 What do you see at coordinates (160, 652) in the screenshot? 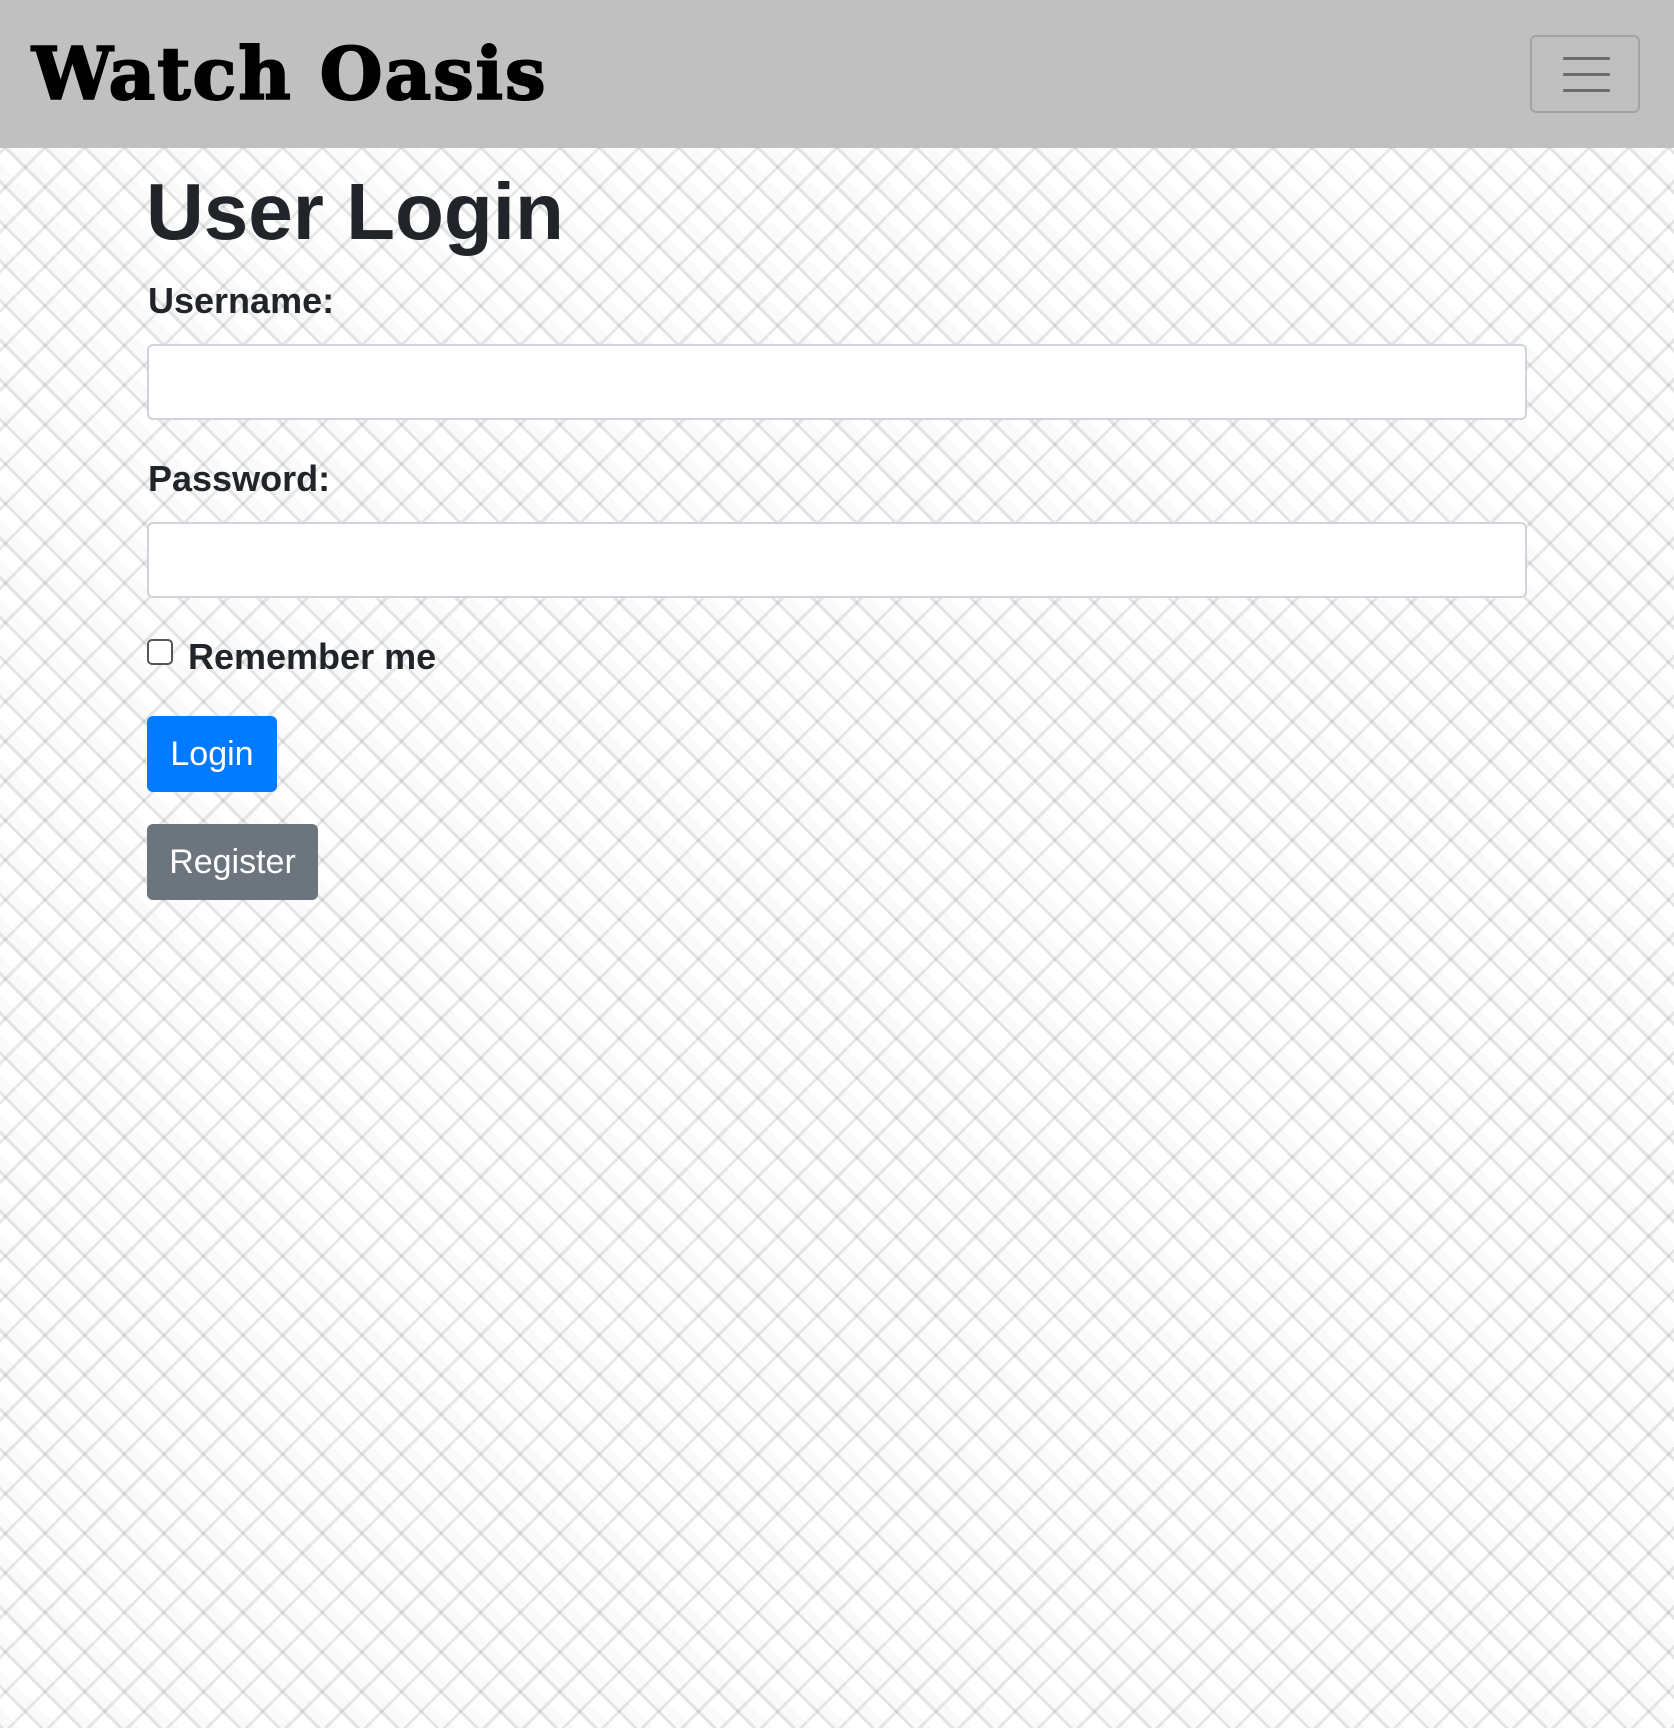
I see `remember-me-checkbox` at bounding box center [160, 652].